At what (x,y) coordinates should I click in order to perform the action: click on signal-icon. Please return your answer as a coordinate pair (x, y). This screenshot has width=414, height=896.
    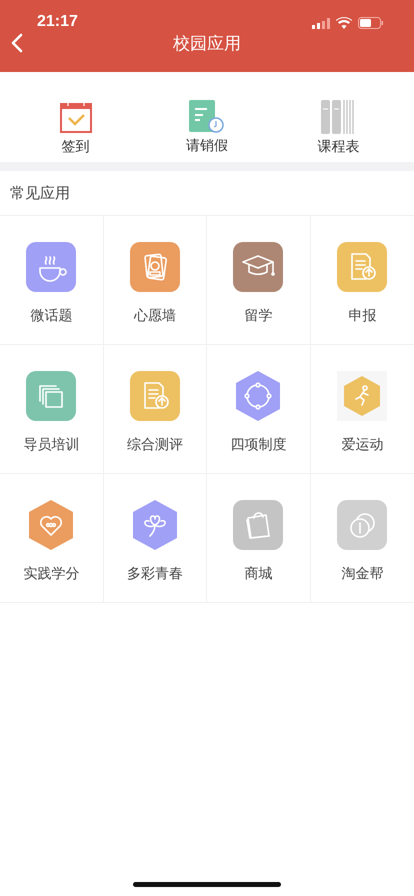
    Looking at the image, I should click on (321, 23).